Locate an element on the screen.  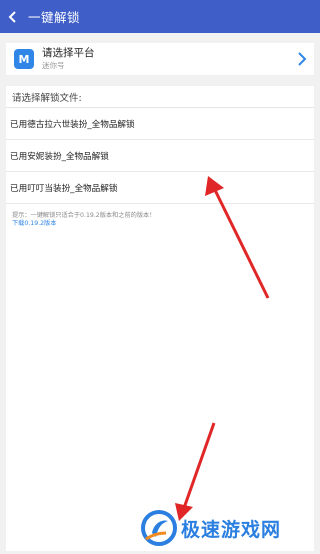
download-version-link: 下载0.19.2版本 is located at coordinates (163, 224).